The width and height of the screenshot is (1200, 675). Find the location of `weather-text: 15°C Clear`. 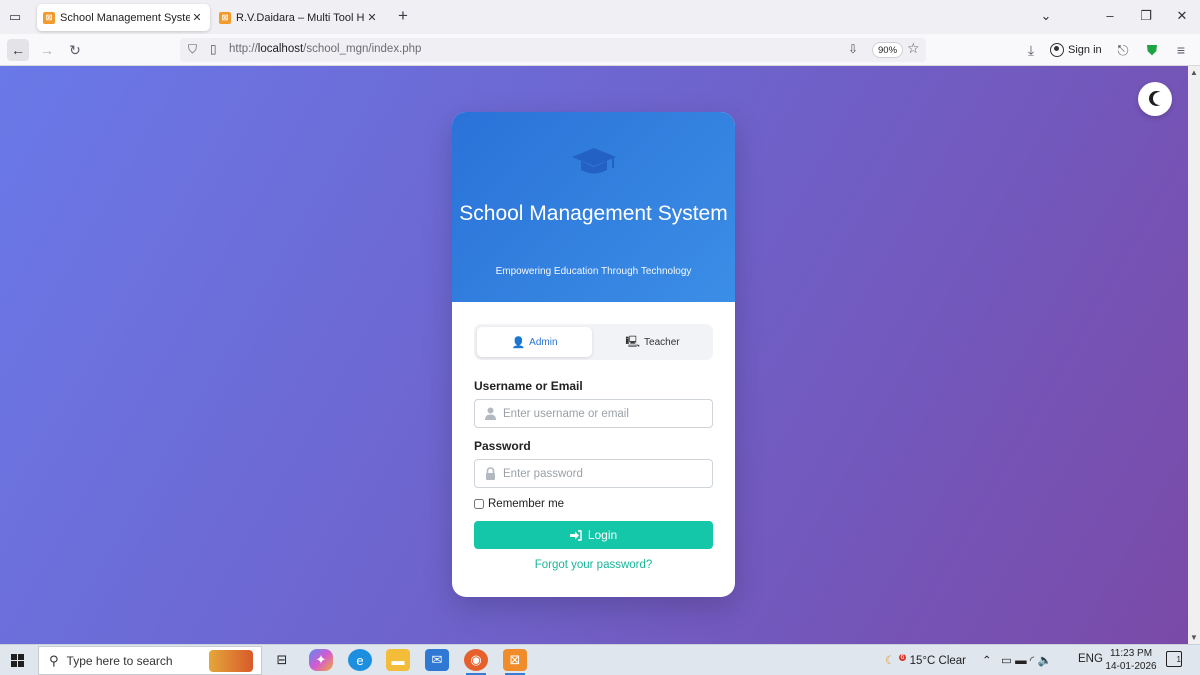

weather-text: 15°C Clear is located at coordinates (937, 661).